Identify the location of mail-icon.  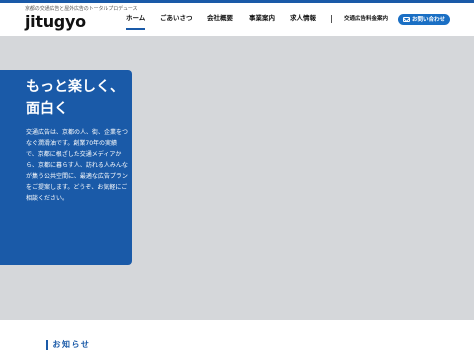
(406, 19).